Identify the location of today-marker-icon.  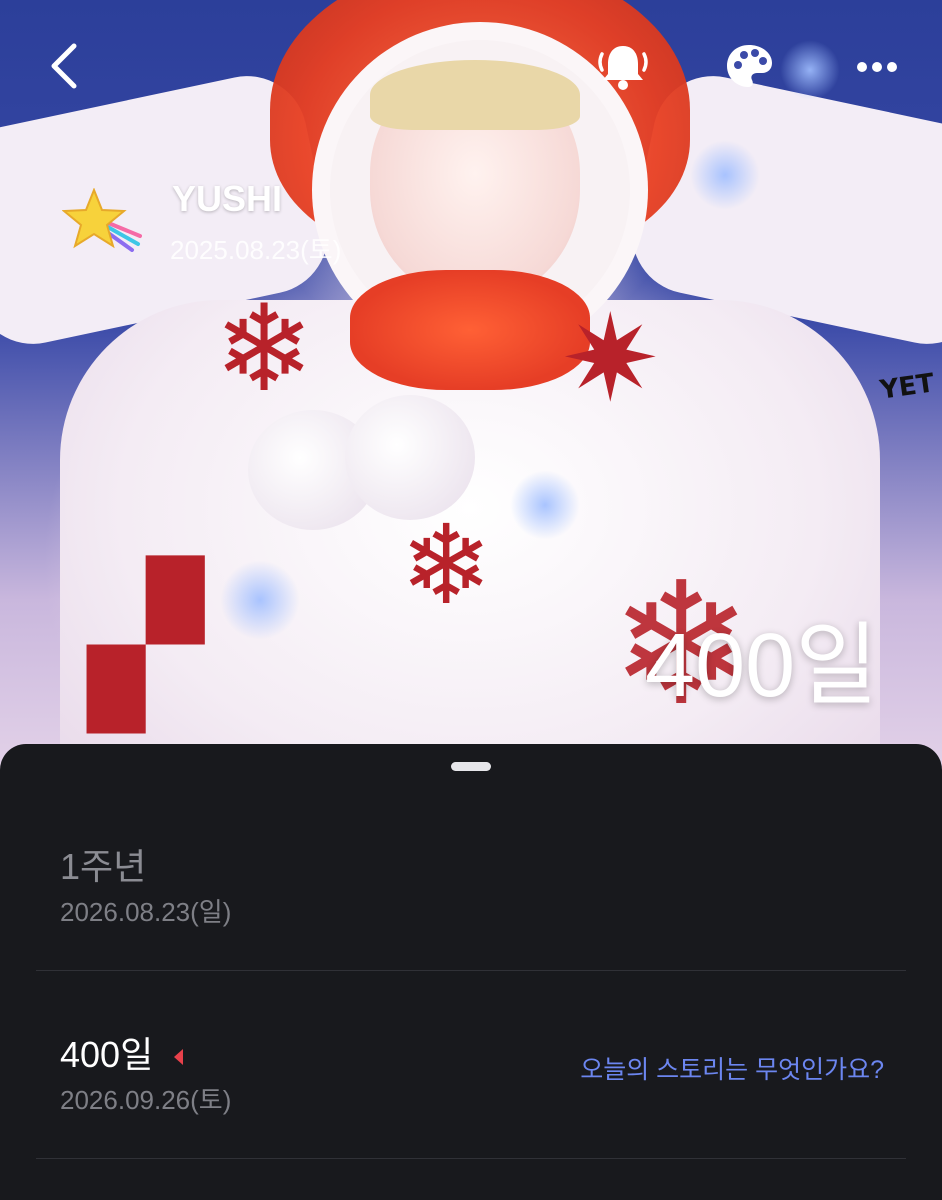
(179, 1057).